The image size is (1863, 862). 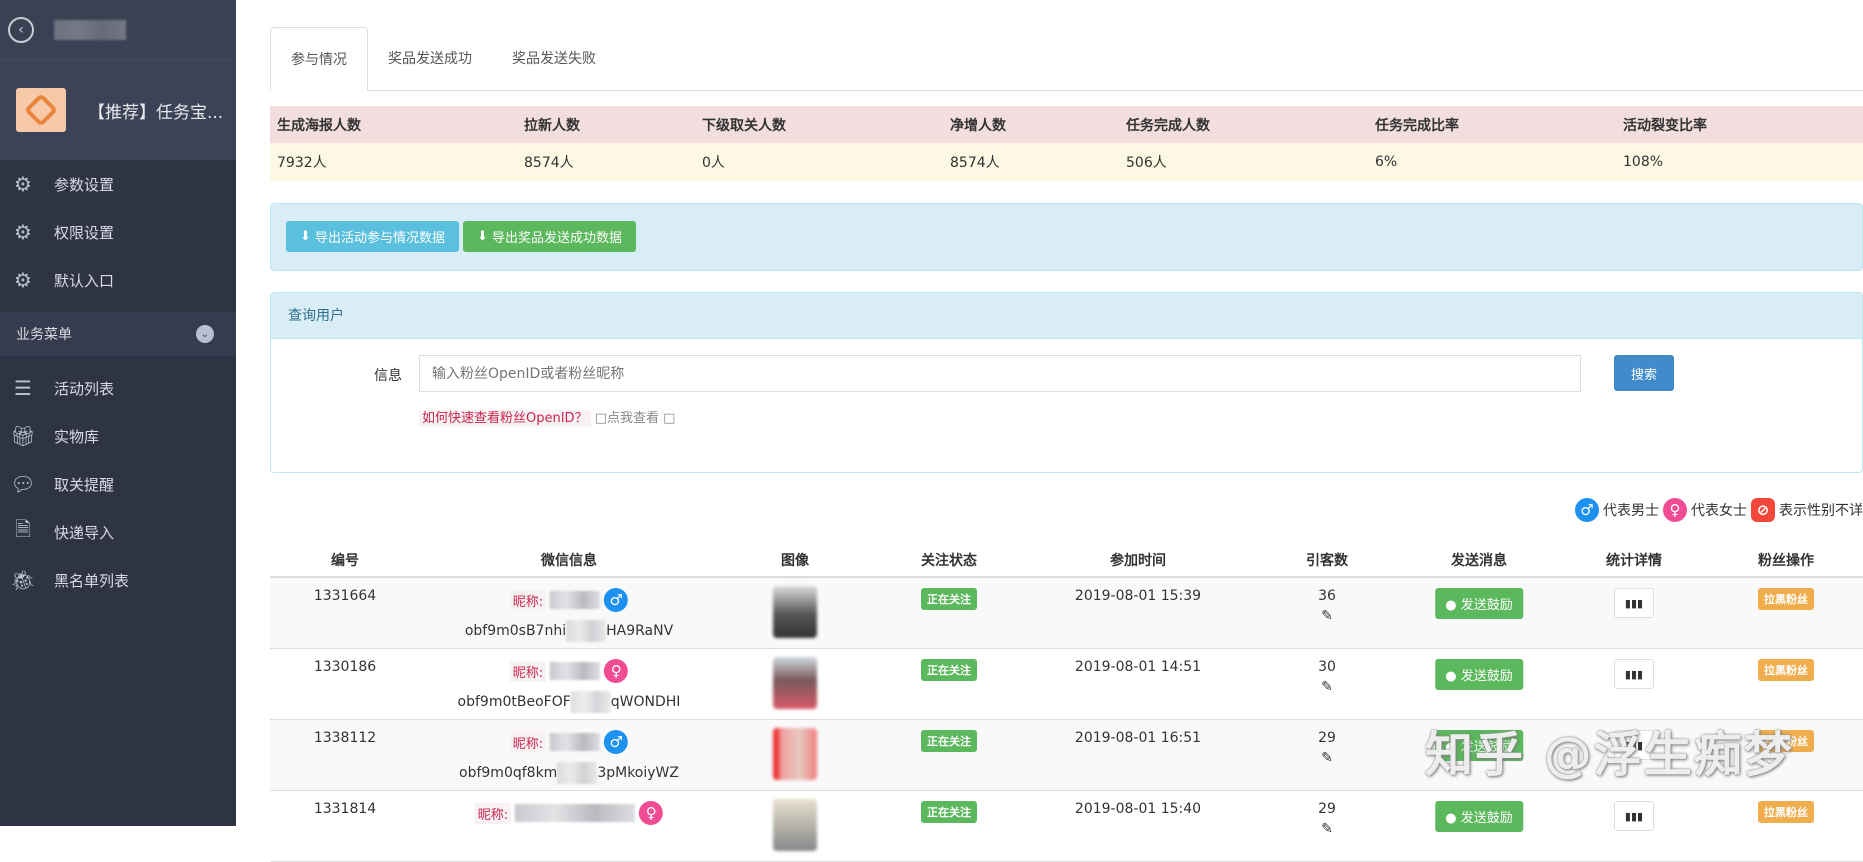 What do you see at coordinates (118, 280) in the screenshot?
I see `sidebar-item-default-entry: ⚙ 默认入口` at bounding box center [118, 280].